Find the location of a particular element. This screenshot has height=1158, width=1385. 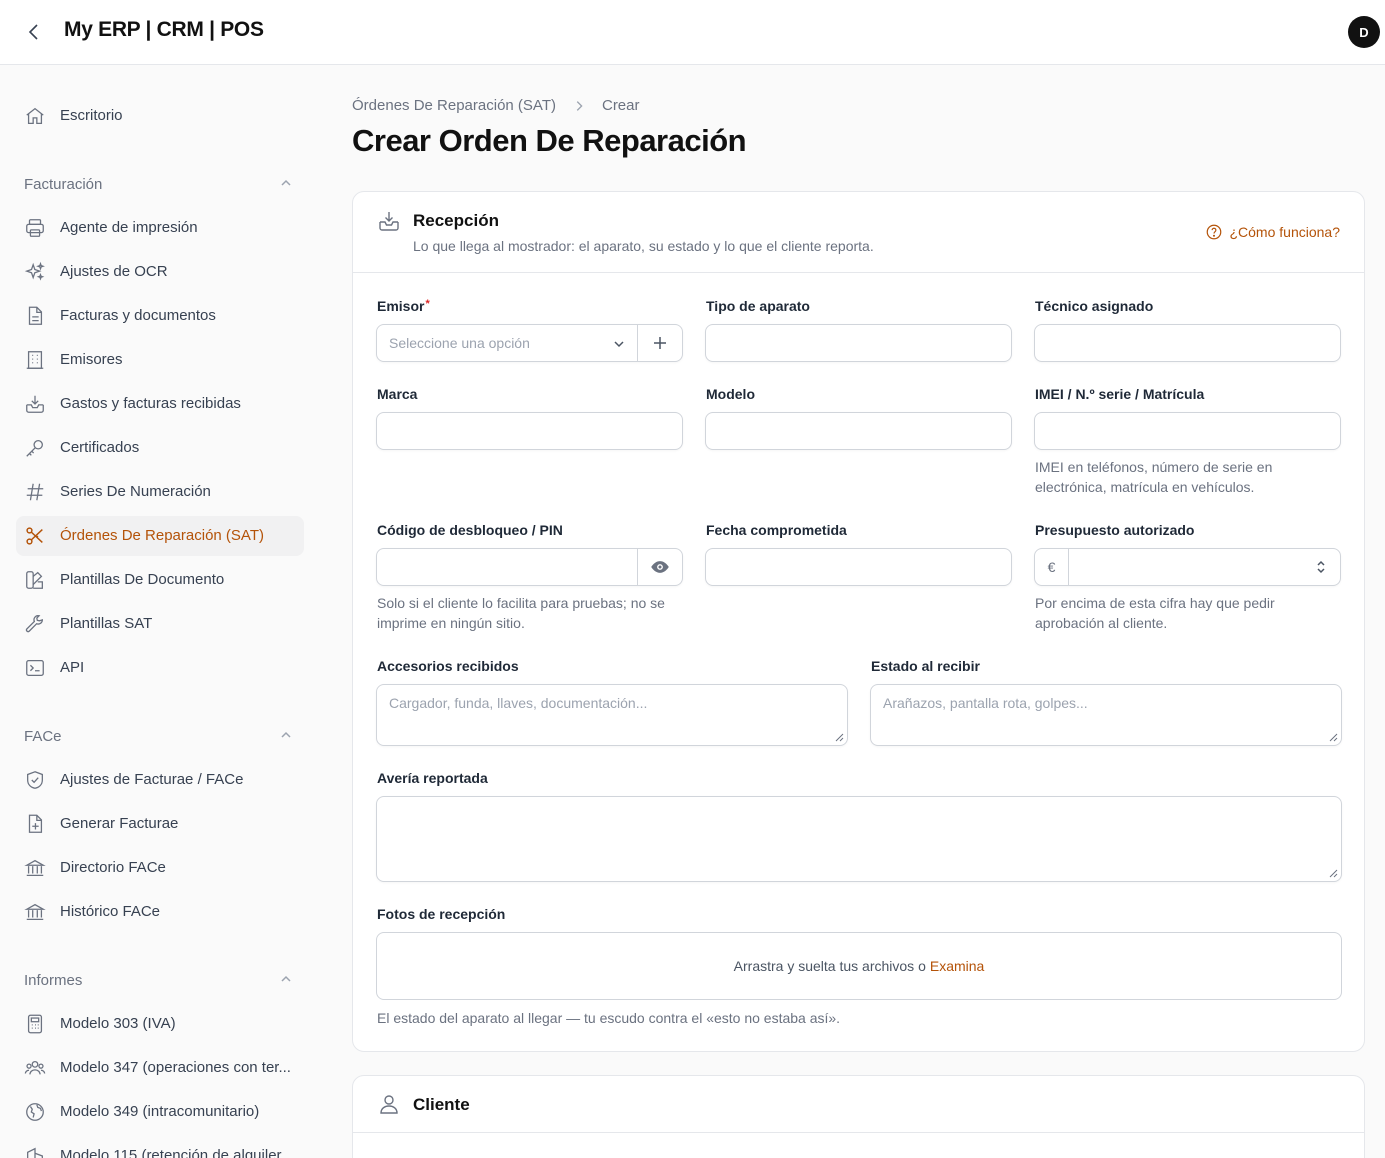

marca-label: Marca is located at coordinates (397, 394).